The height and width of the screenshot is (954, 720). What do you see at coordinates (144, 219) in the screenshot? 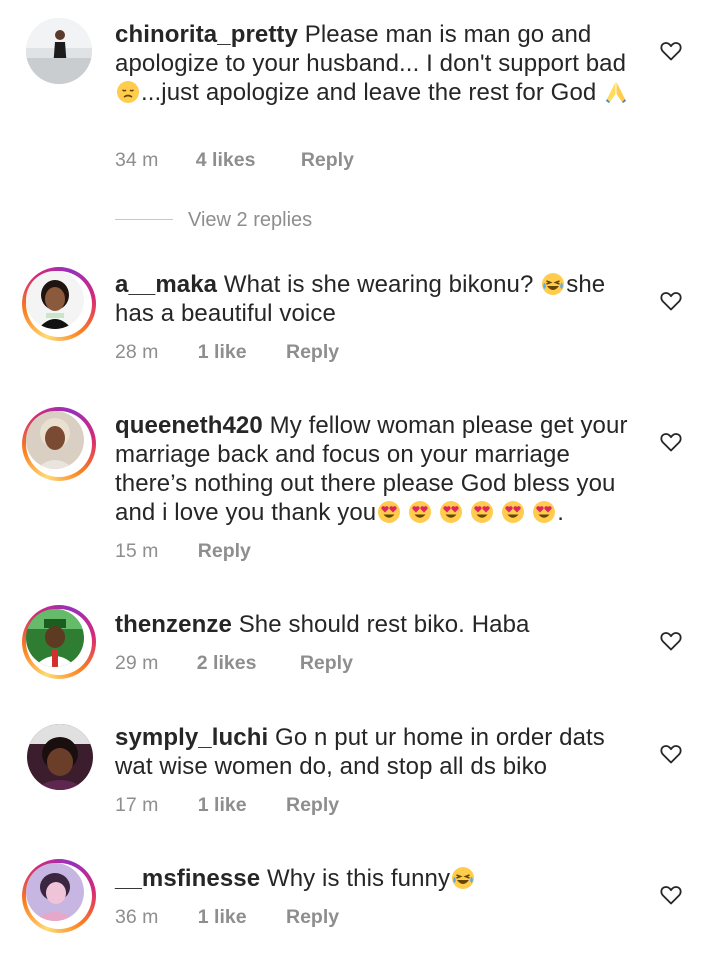
I see `divider` at bounding box center [144, 219].